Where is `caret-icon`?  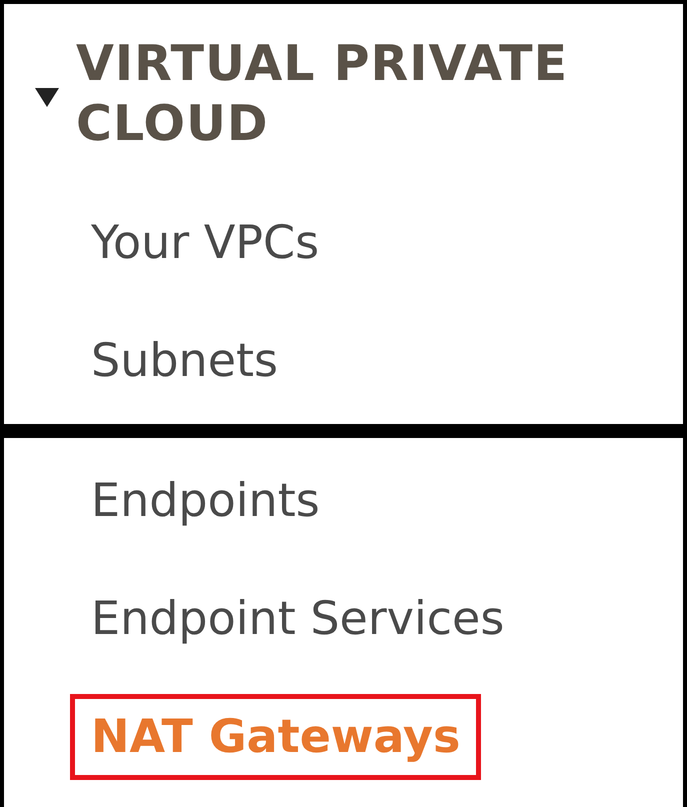 caret-icon is located at coordinates (47, 97).